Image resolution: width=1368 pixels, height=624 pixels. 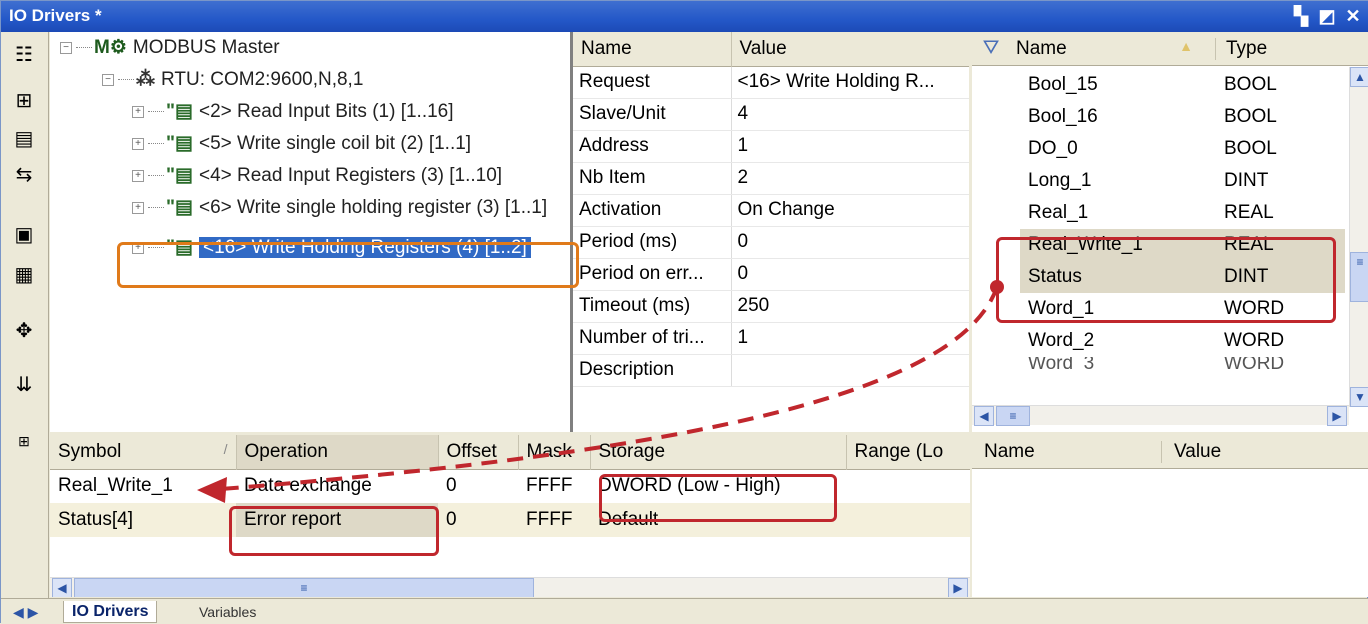 I want to click on variable-row: Bool_15 BOOL, so click(x=1182, y=85).